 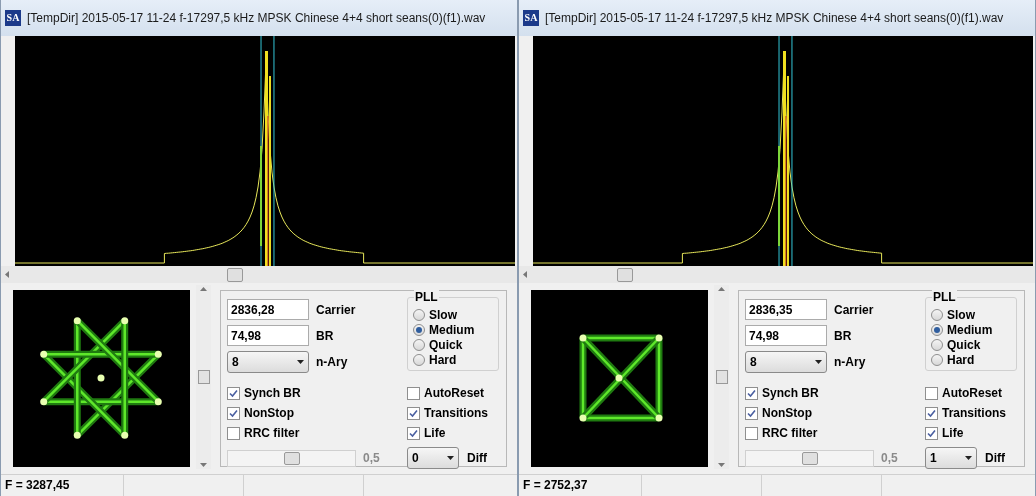 What do you see at coordinates (268, 309) in the screenshot?
I see `number-field: 2836,28` at bounding box center [268, 309].